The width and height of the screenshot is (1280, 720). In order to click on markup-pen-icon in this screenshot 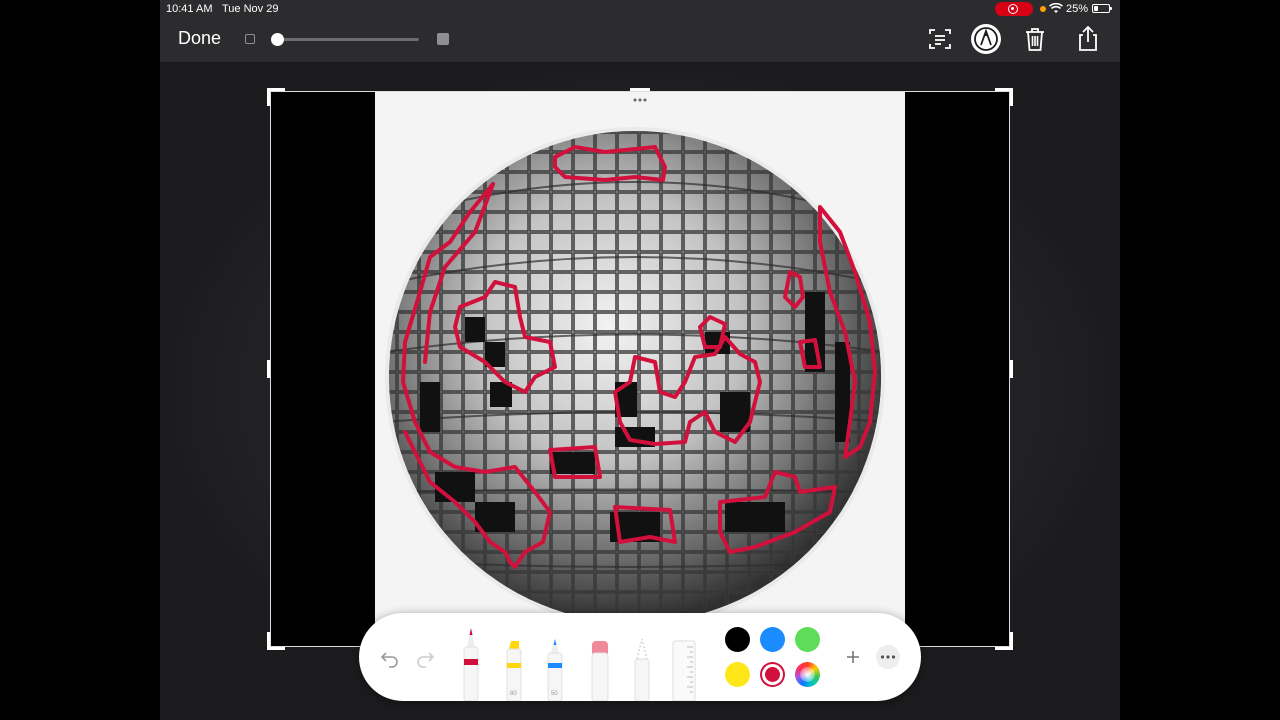, I will do `click(986, 39)`.